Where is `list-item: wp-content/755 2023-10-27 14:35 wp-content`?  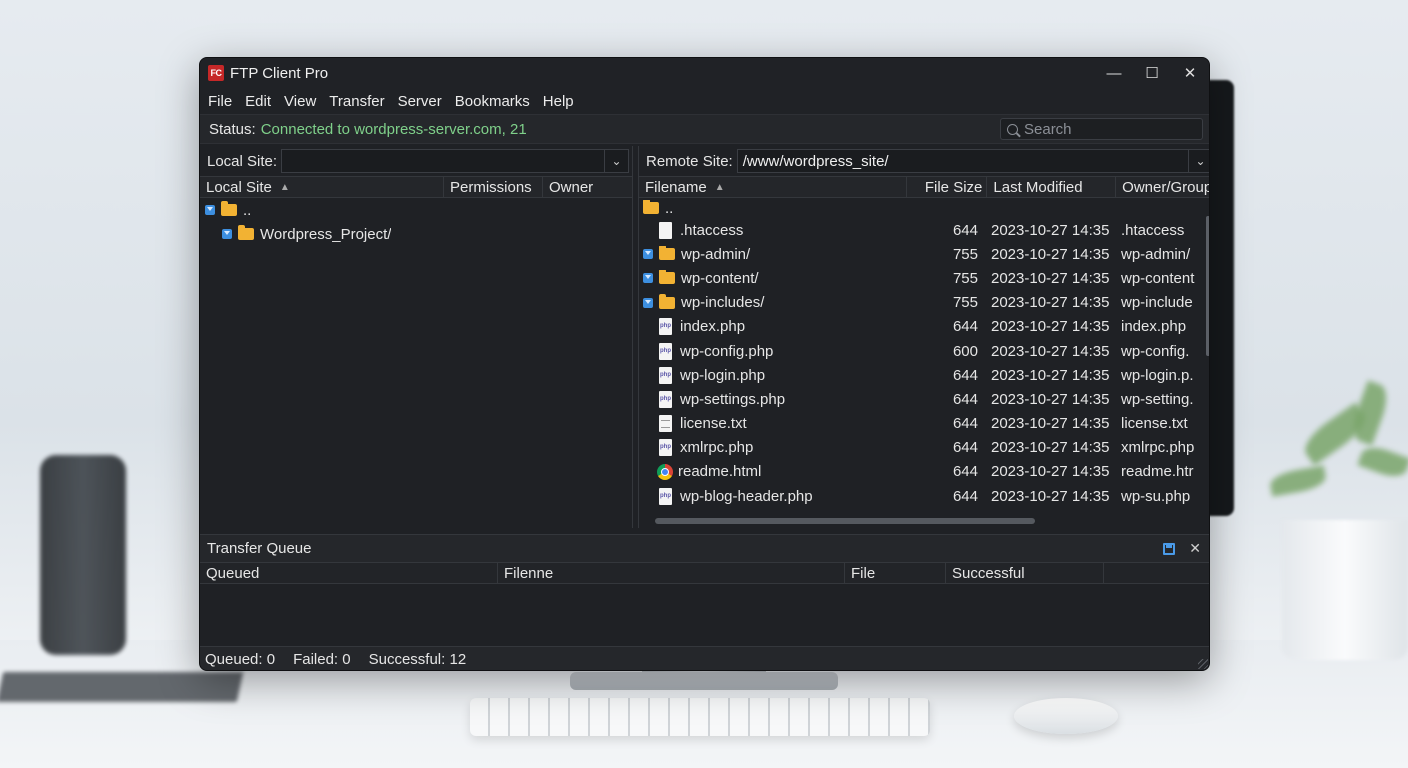
list-item: wp-content/755 2023-10-27 14:35 wp-content is located at coordinates (924, 278).